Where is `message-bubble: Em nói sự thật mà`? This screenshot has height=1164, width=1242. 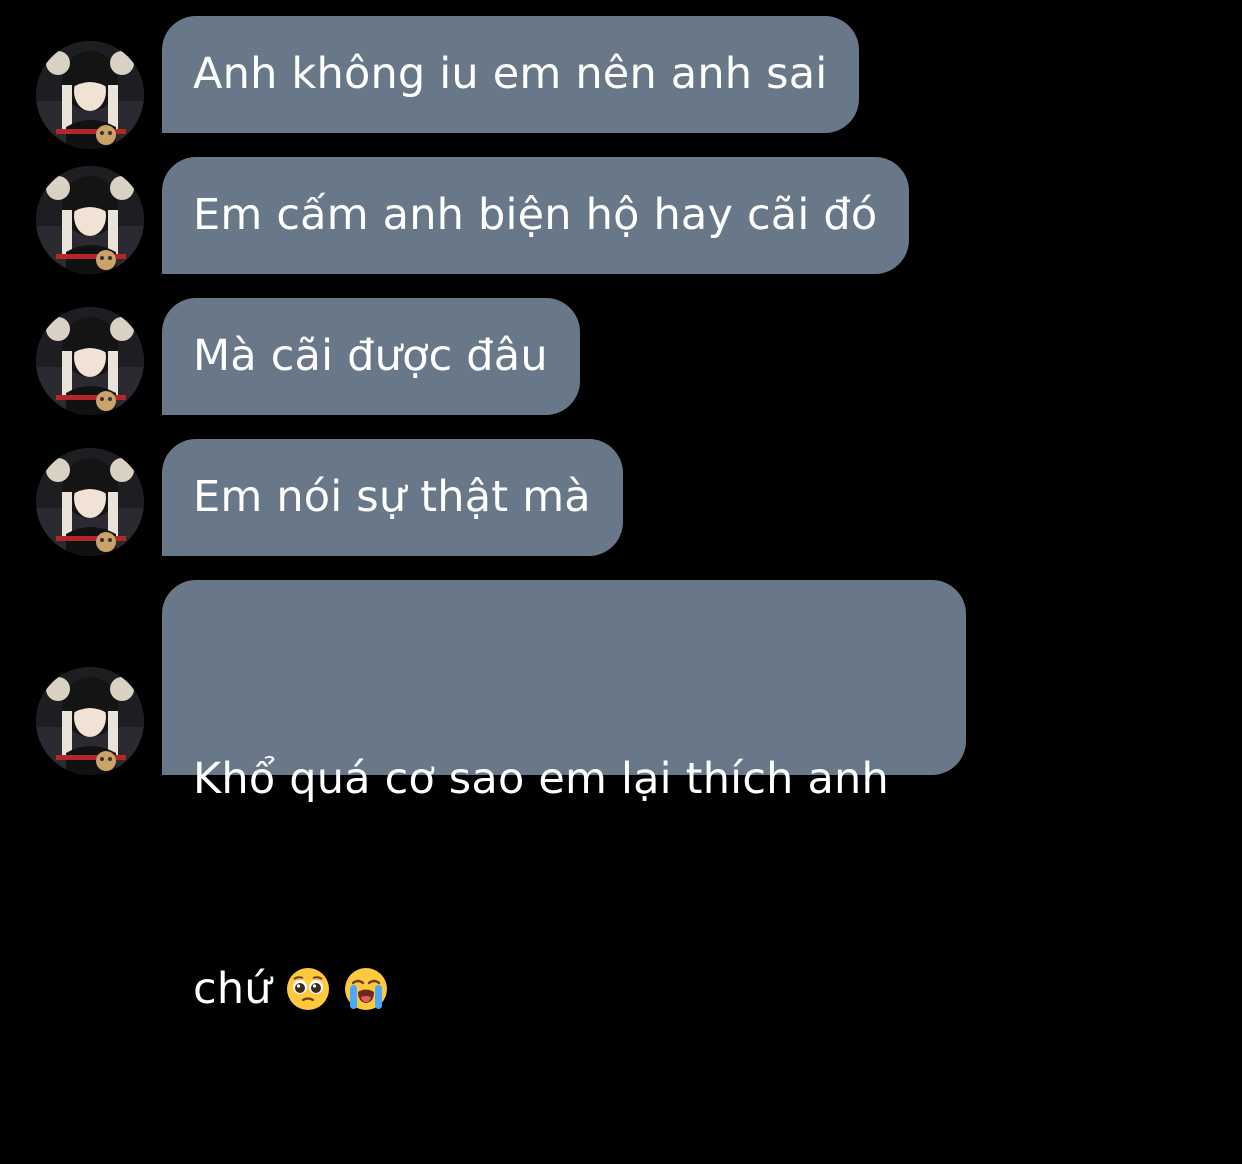
message-bubble: Em nói sự thật mà is located at coordinates (392, 497).